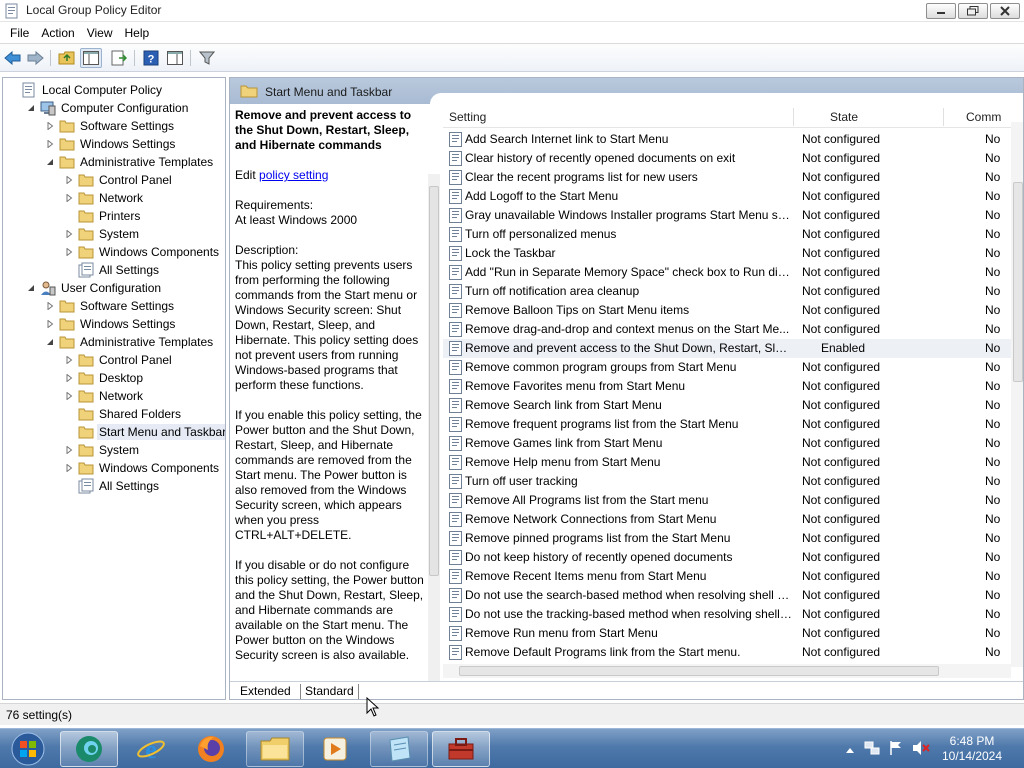 Image resolution: width=1024 pixels, height=768 pixels. I want to click on show-hide-tree-button, so click(91, 58).